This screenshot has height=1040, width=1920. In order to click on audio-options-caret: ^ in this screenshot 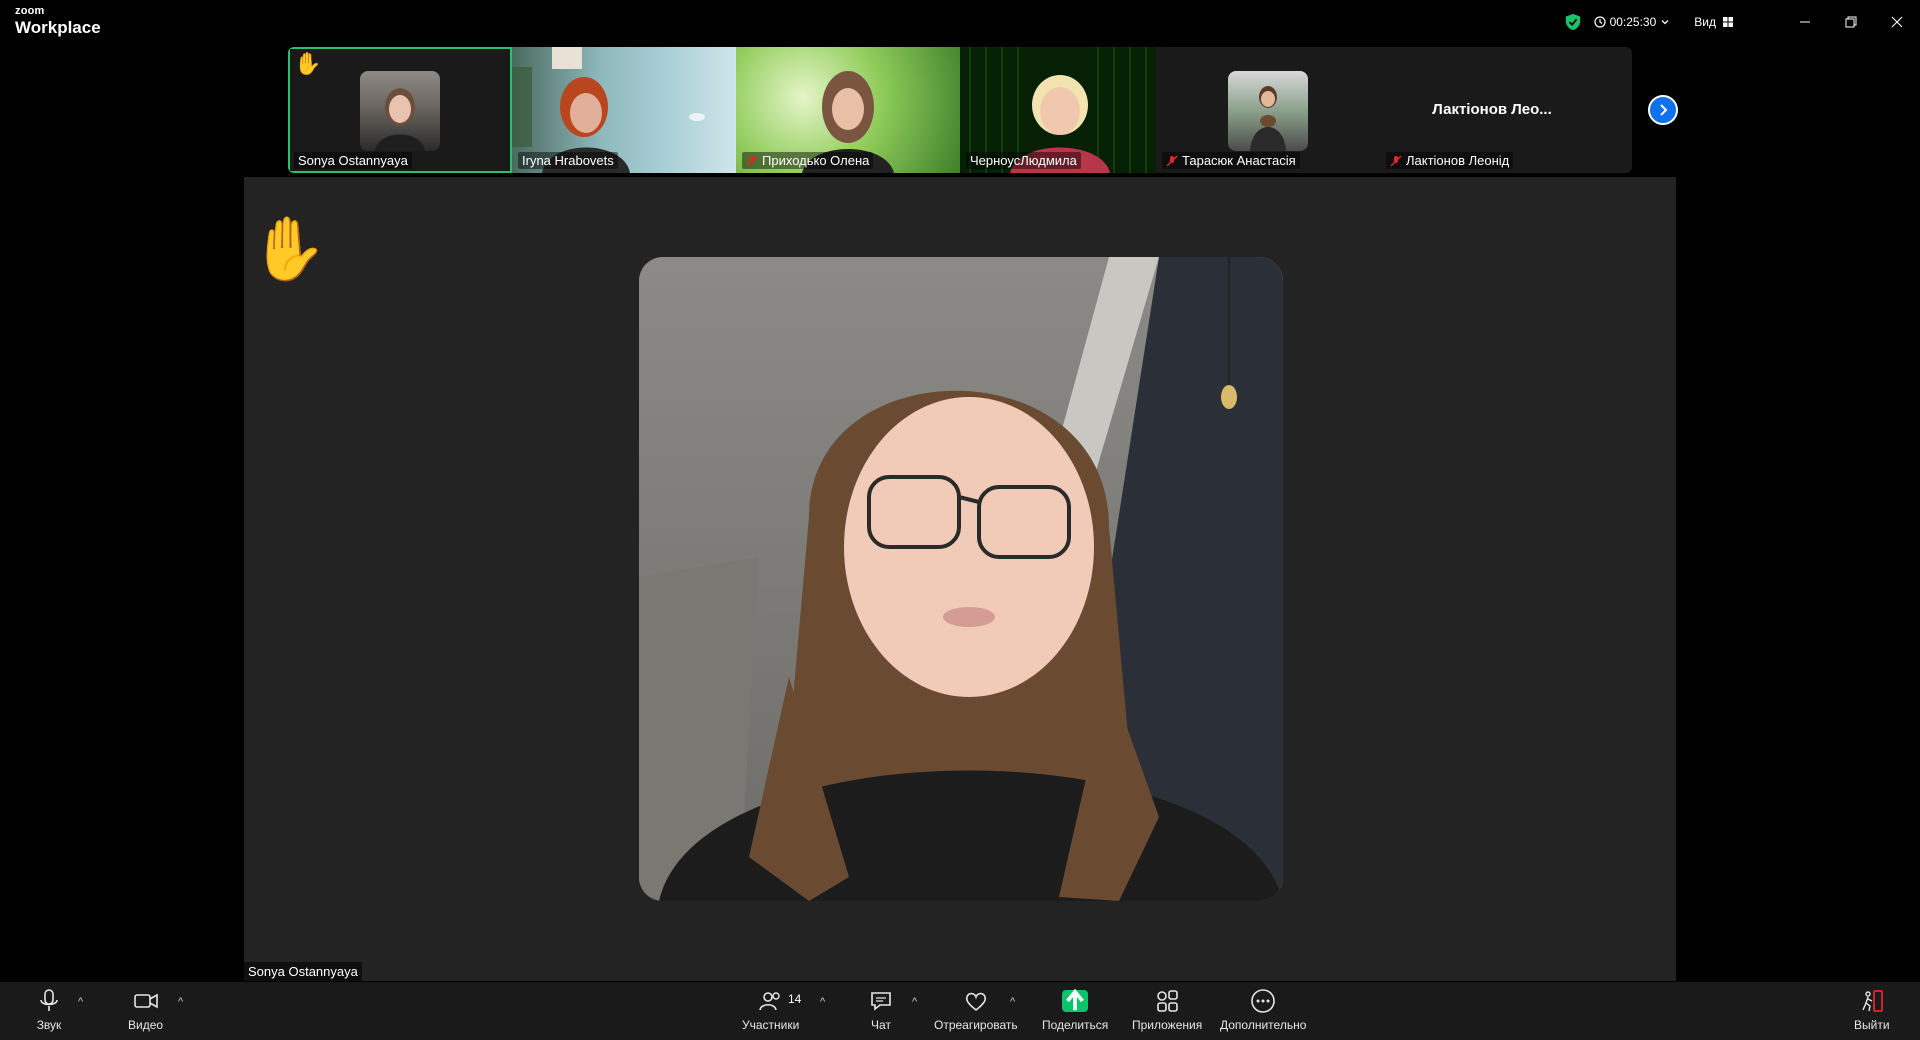, I will do `click(80, 1002)`.